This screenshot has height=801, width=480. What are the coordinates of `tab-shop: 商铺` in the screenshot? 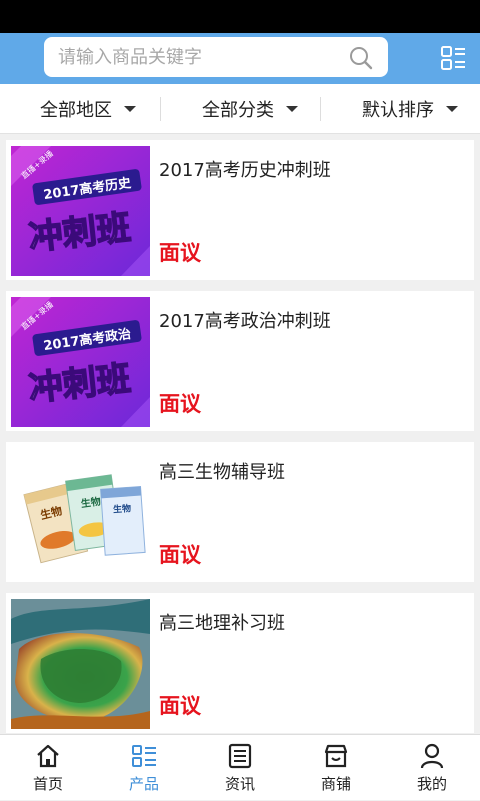 It's located at (336, 768).